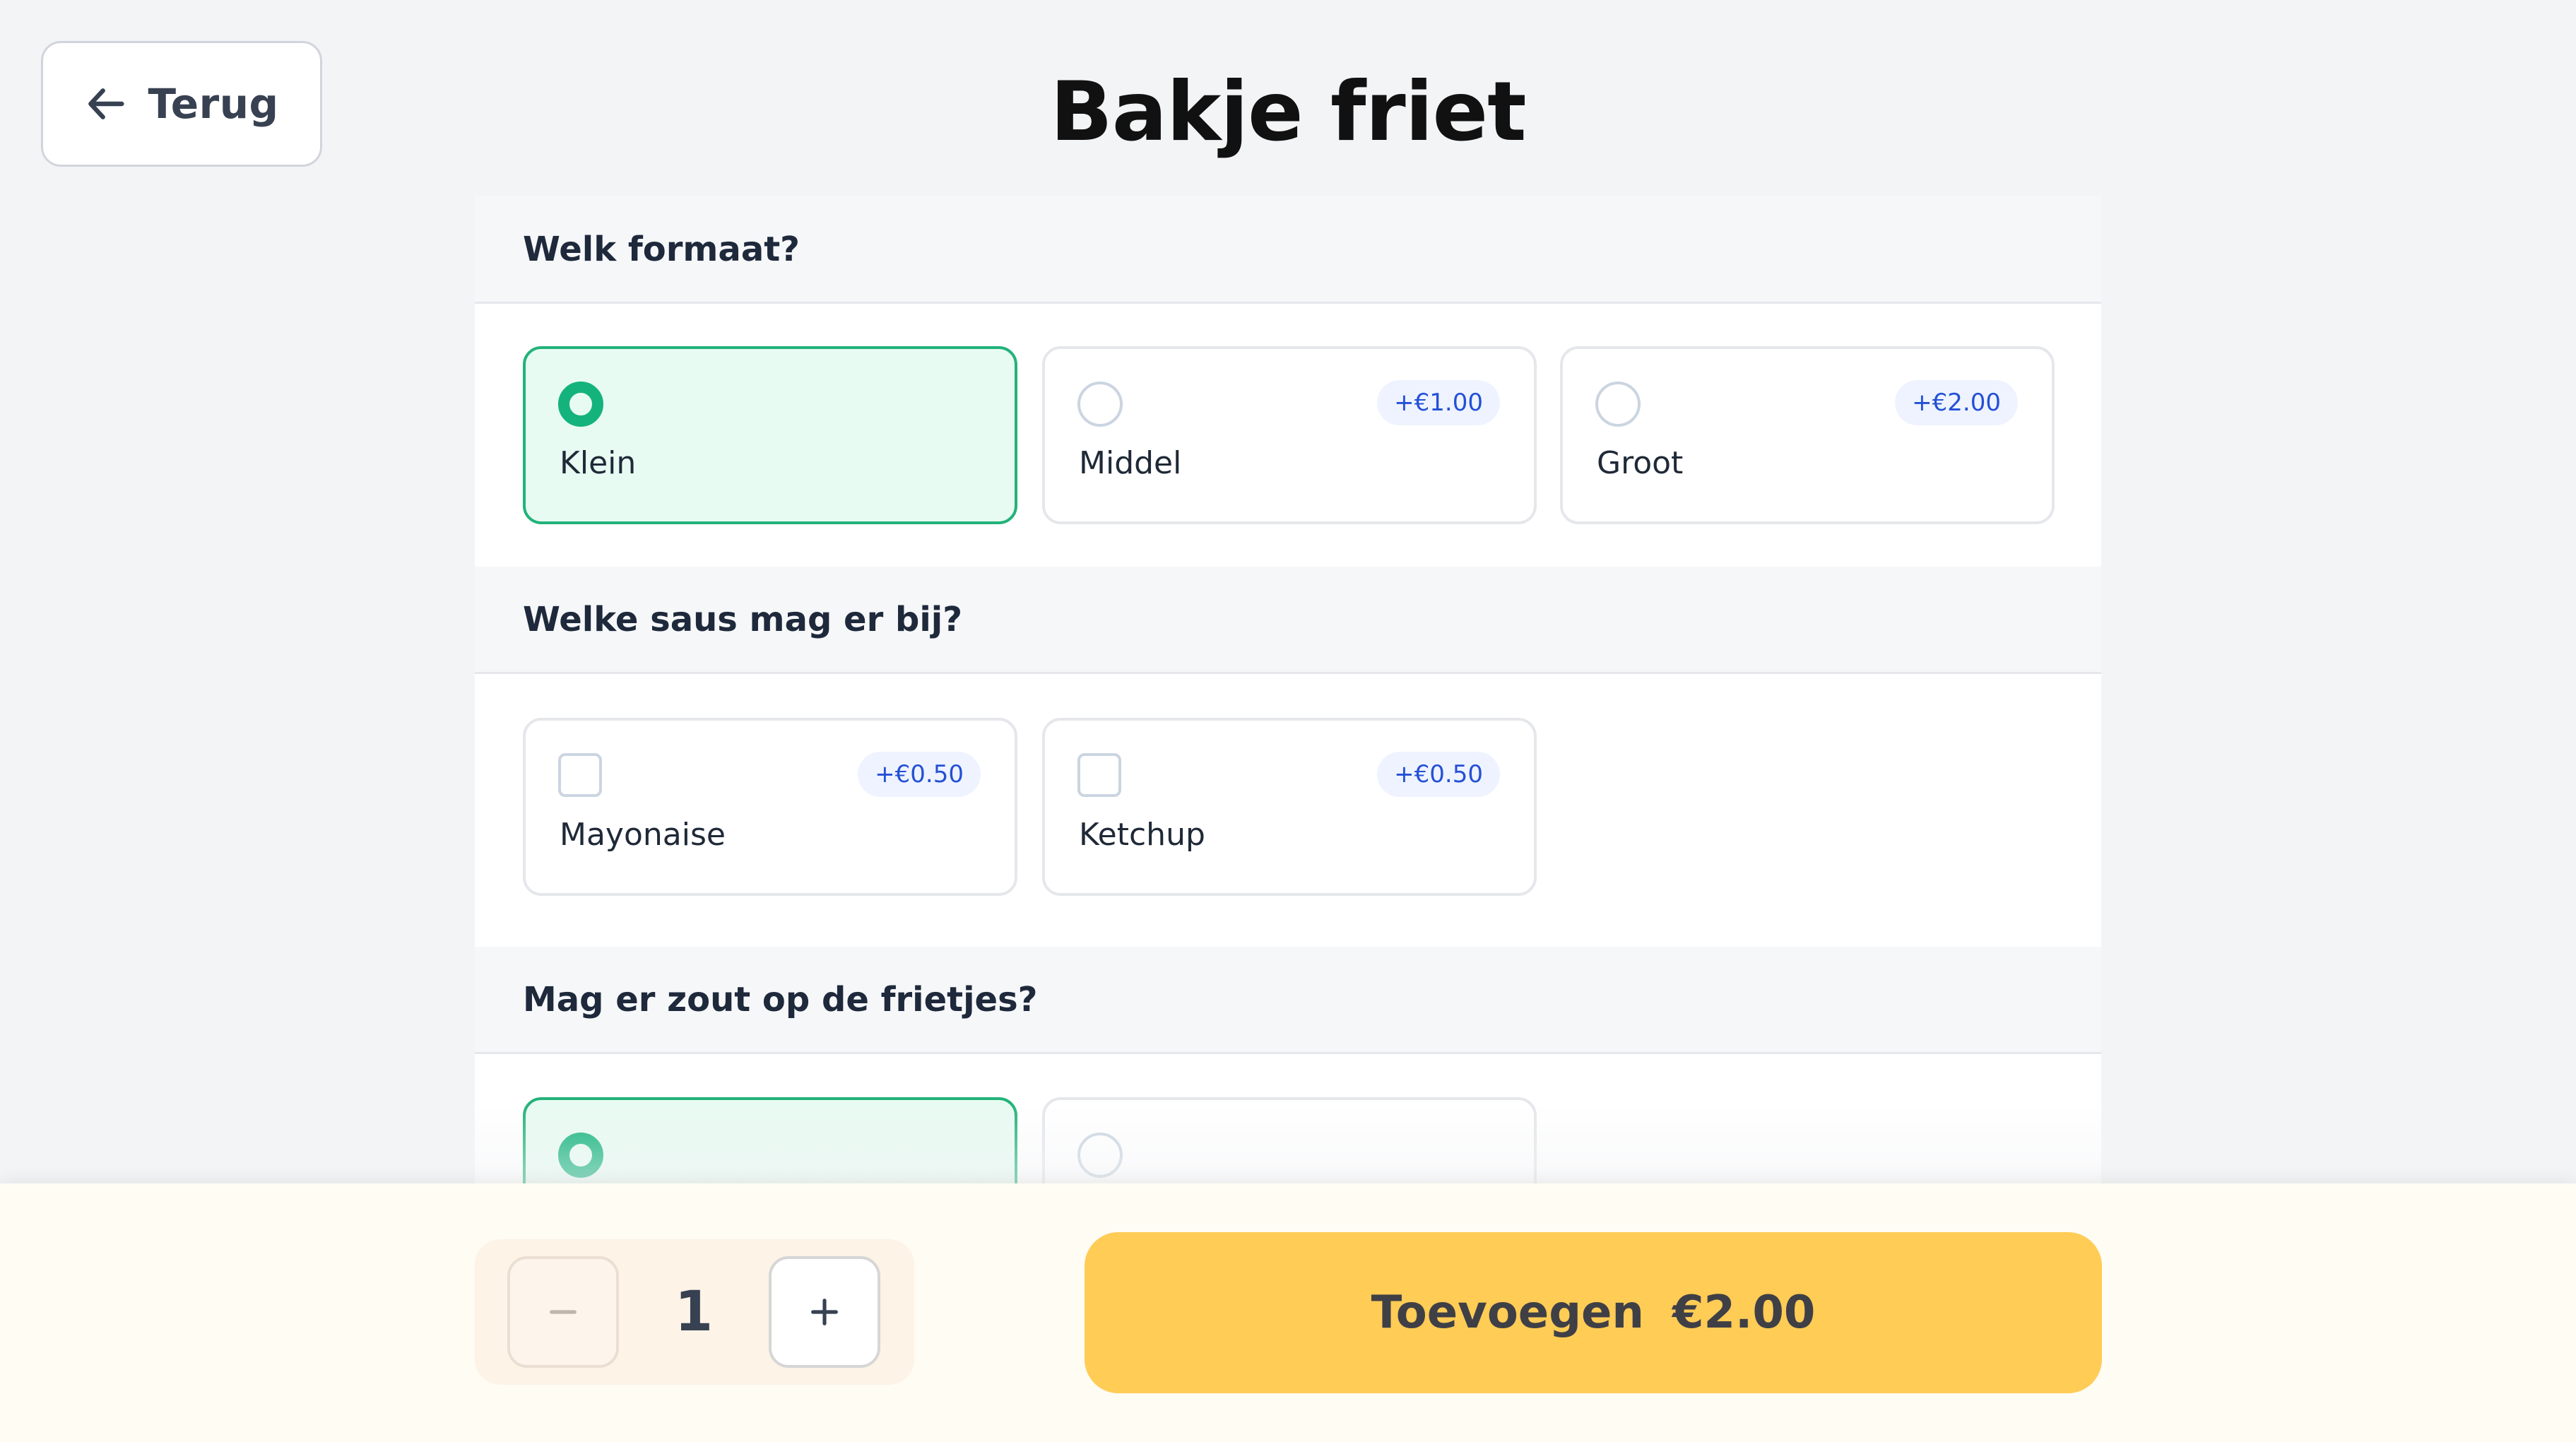  I want to click on option-middel: +€1.00 Middel, so click(1289, 435).